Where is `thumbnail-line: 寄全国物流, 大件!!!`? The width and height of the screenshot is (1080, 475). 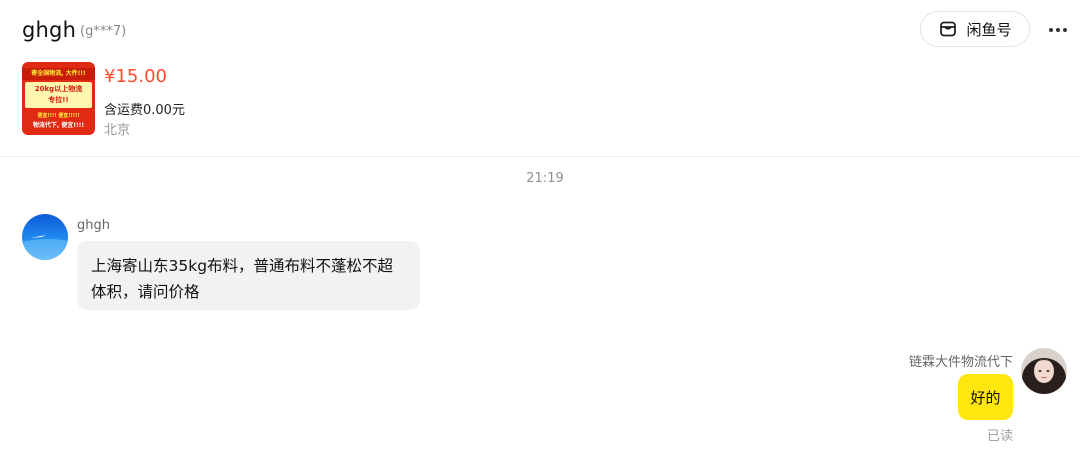
thumbnail-line: 寄全国物流, 大件!!! is located at coordinates (58, 74).